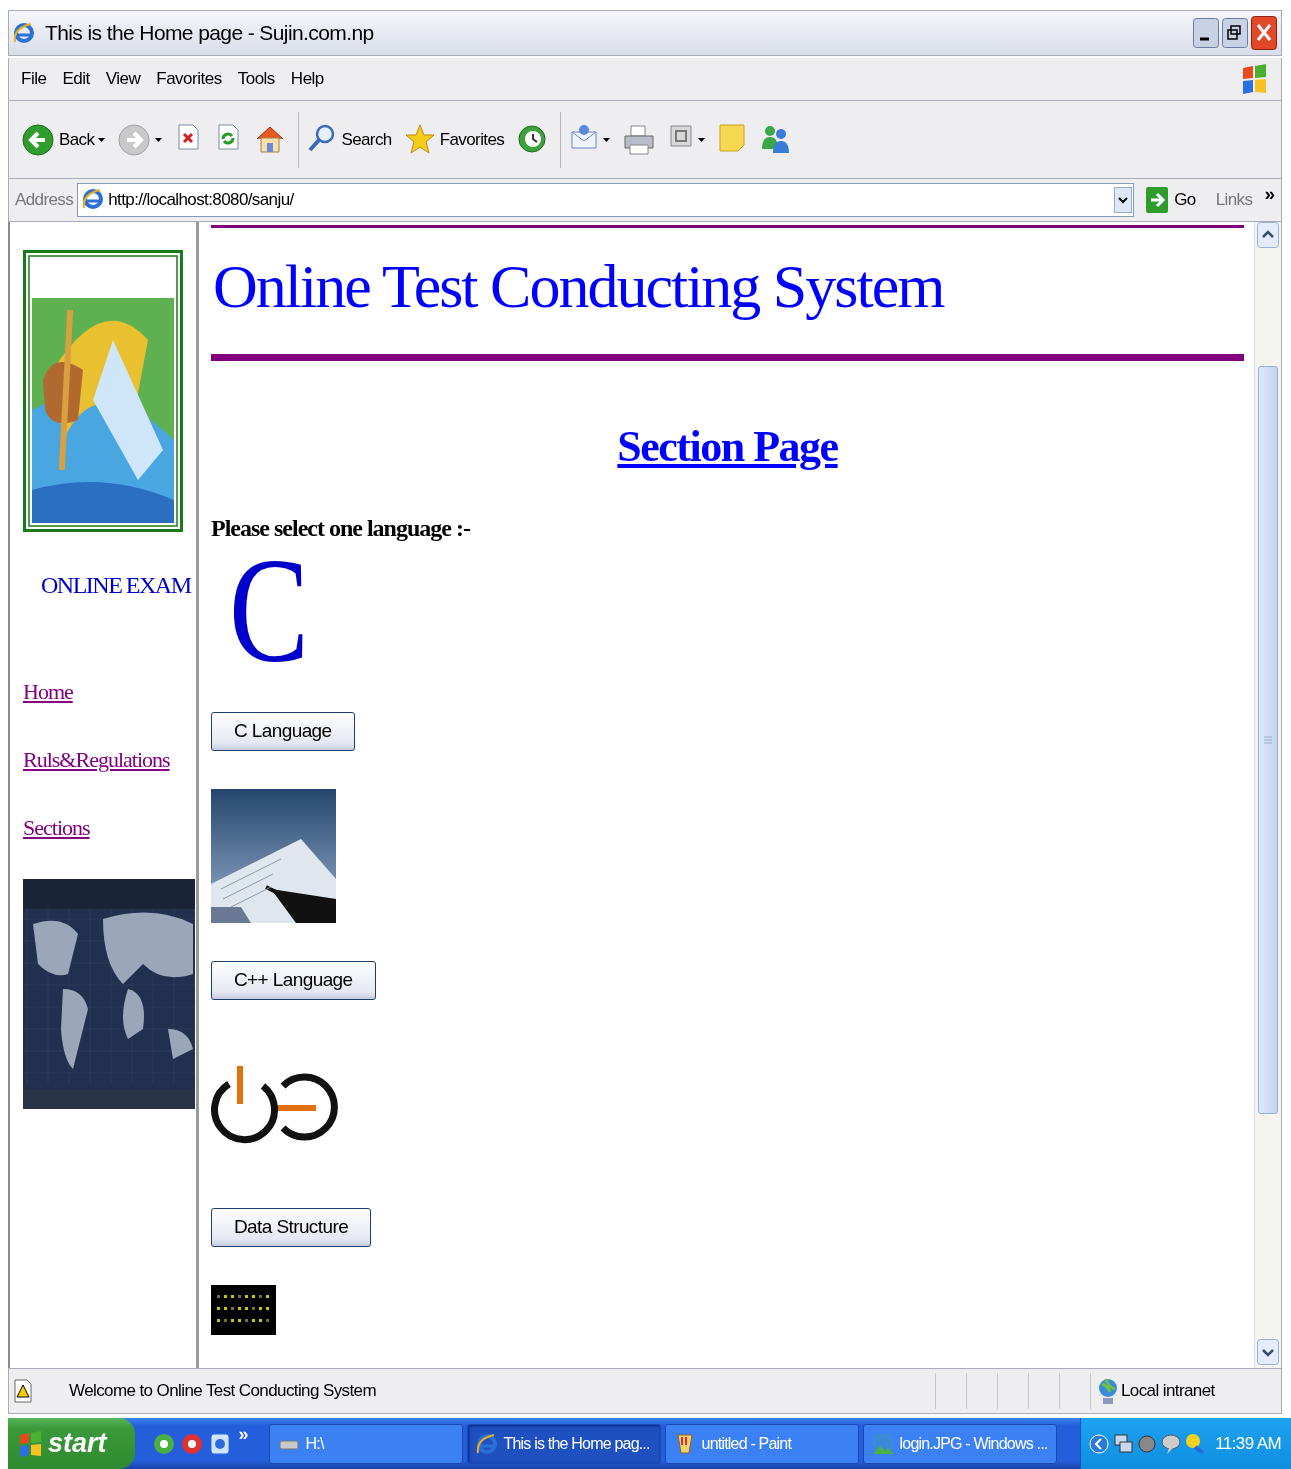 The height and width of the screenshot is (1469, 1291). What do you see at coordinates (256, 79) in the screenshot?
I see `menu-item: Tools` at bounding box center [256, 79].